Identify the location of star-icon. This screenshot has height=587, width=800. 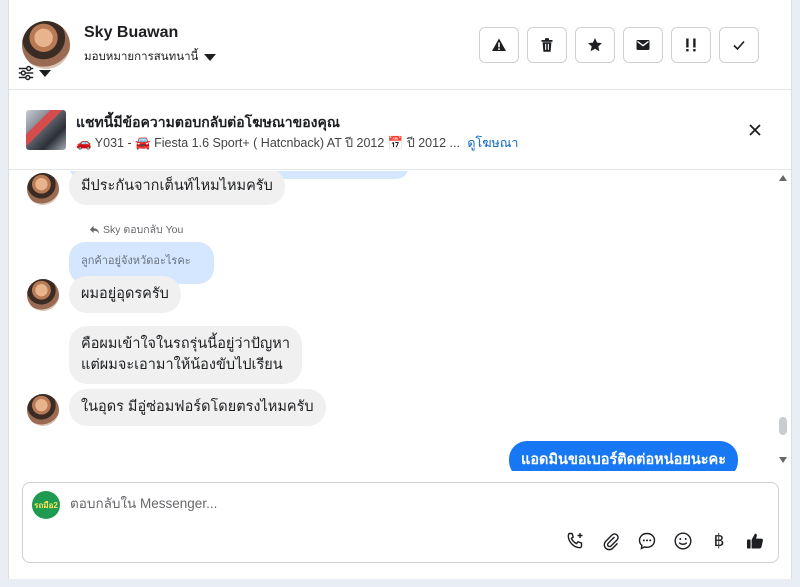
(595, 45).